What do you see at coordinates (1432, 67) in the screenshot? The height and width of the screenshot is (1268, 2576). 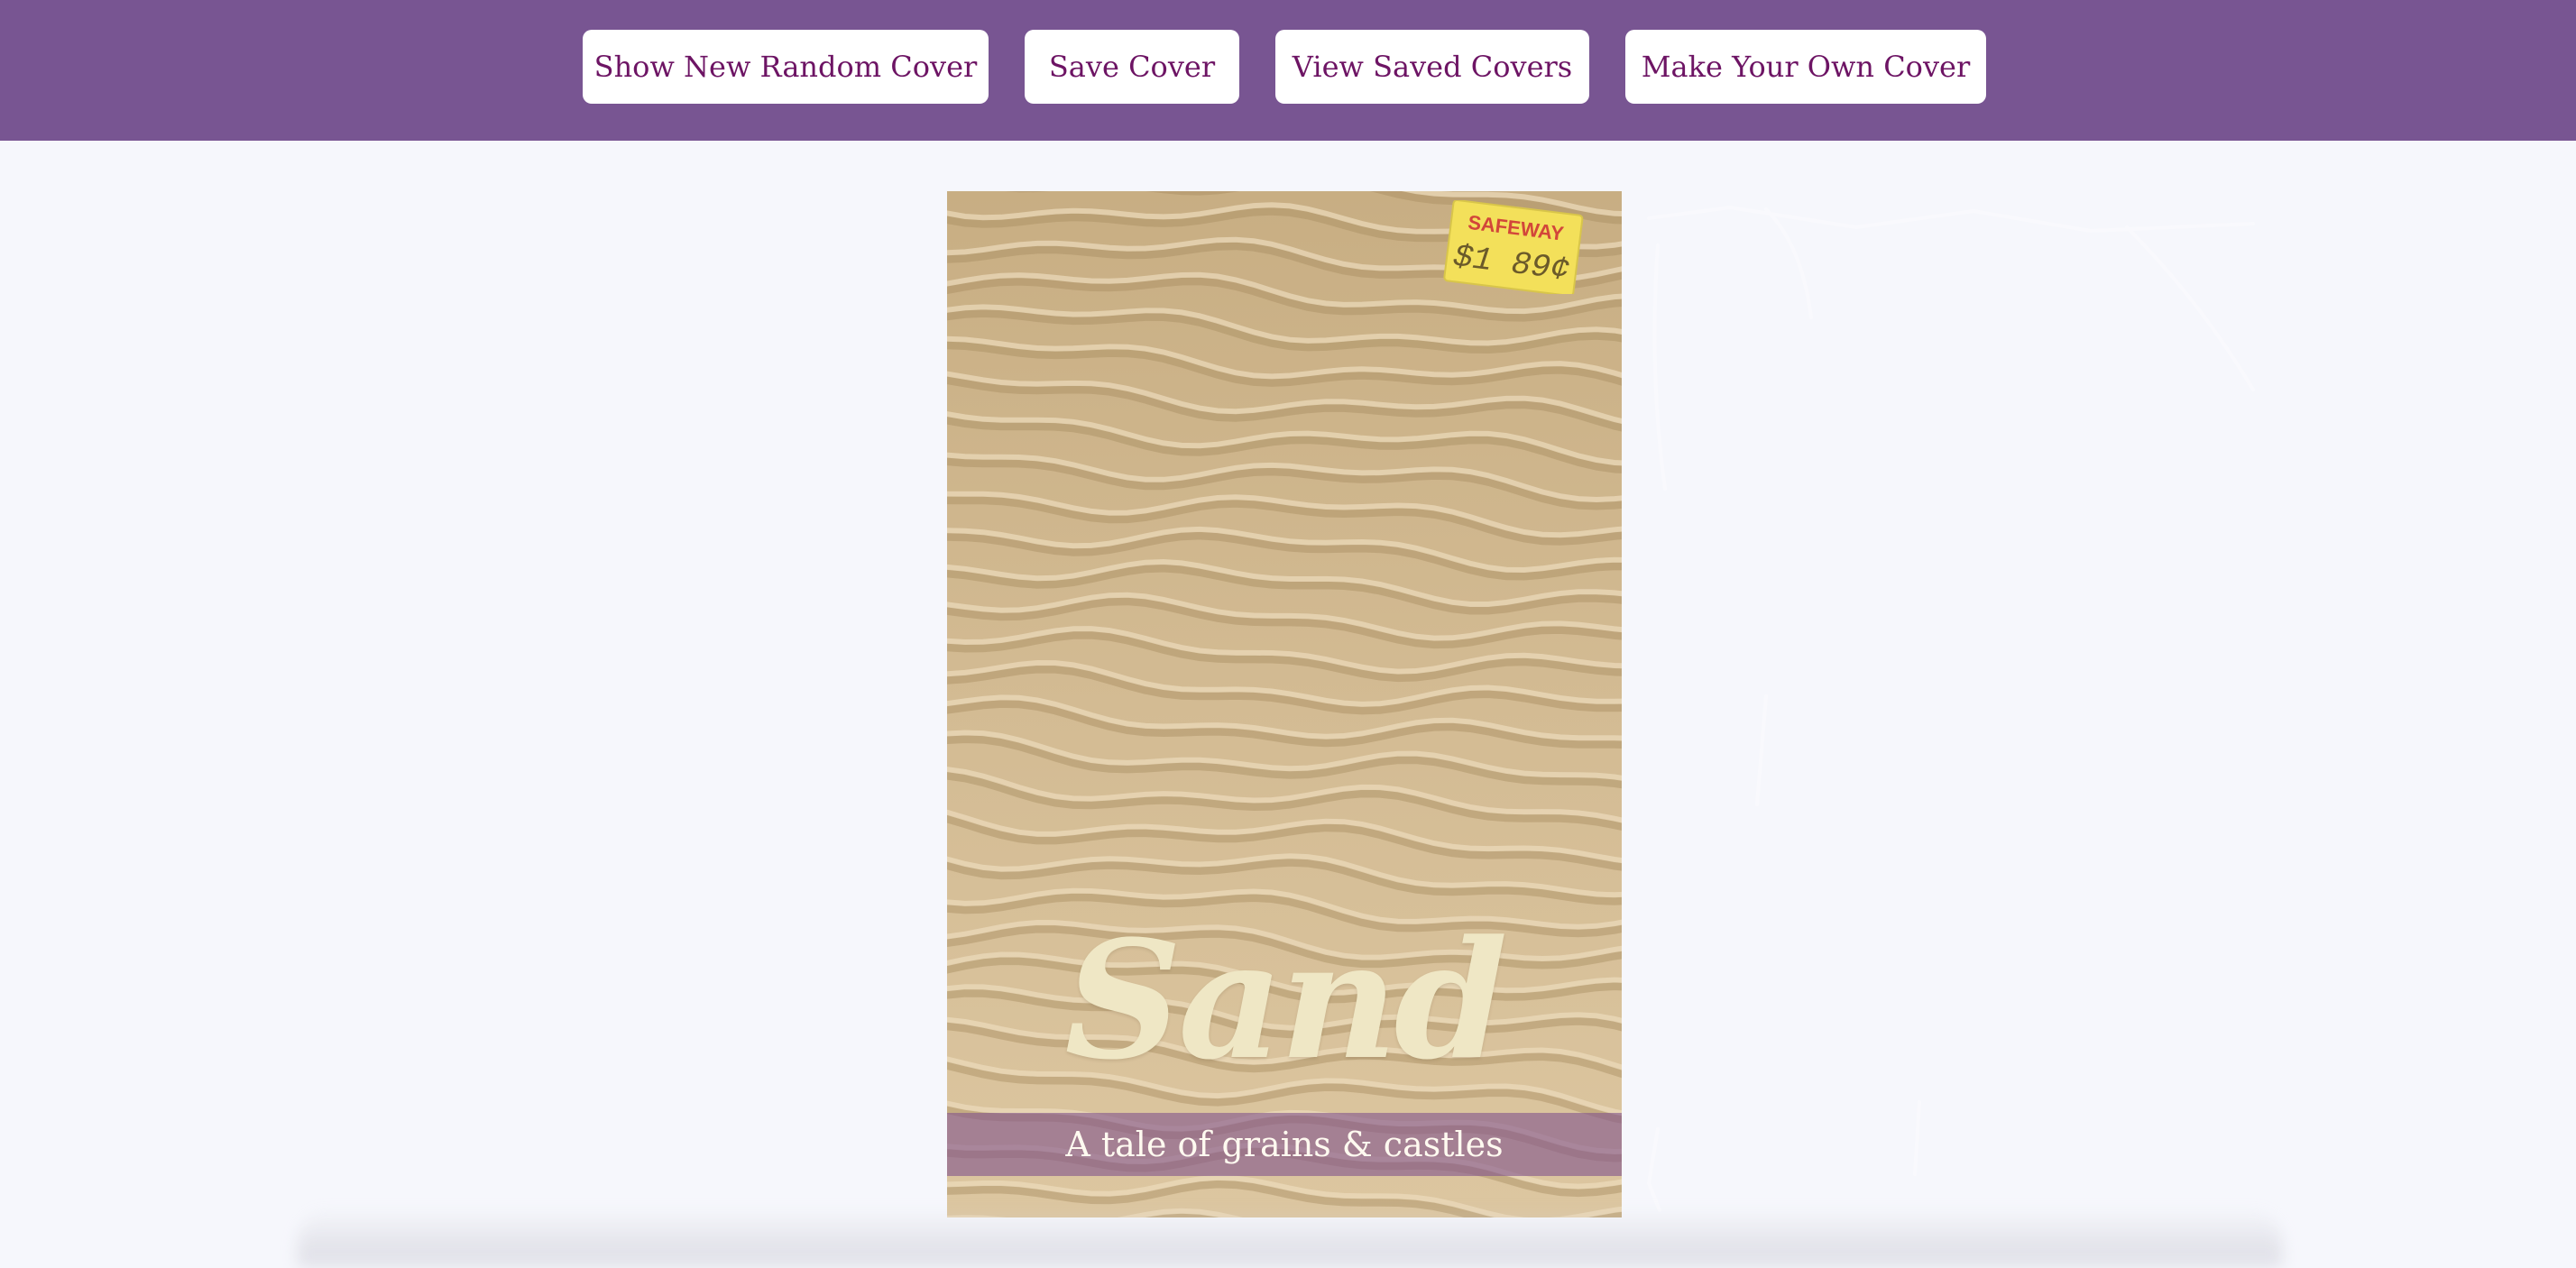 I see `view-saved-covers-button: View Saved Covers` at bounding box center [1432, 67].